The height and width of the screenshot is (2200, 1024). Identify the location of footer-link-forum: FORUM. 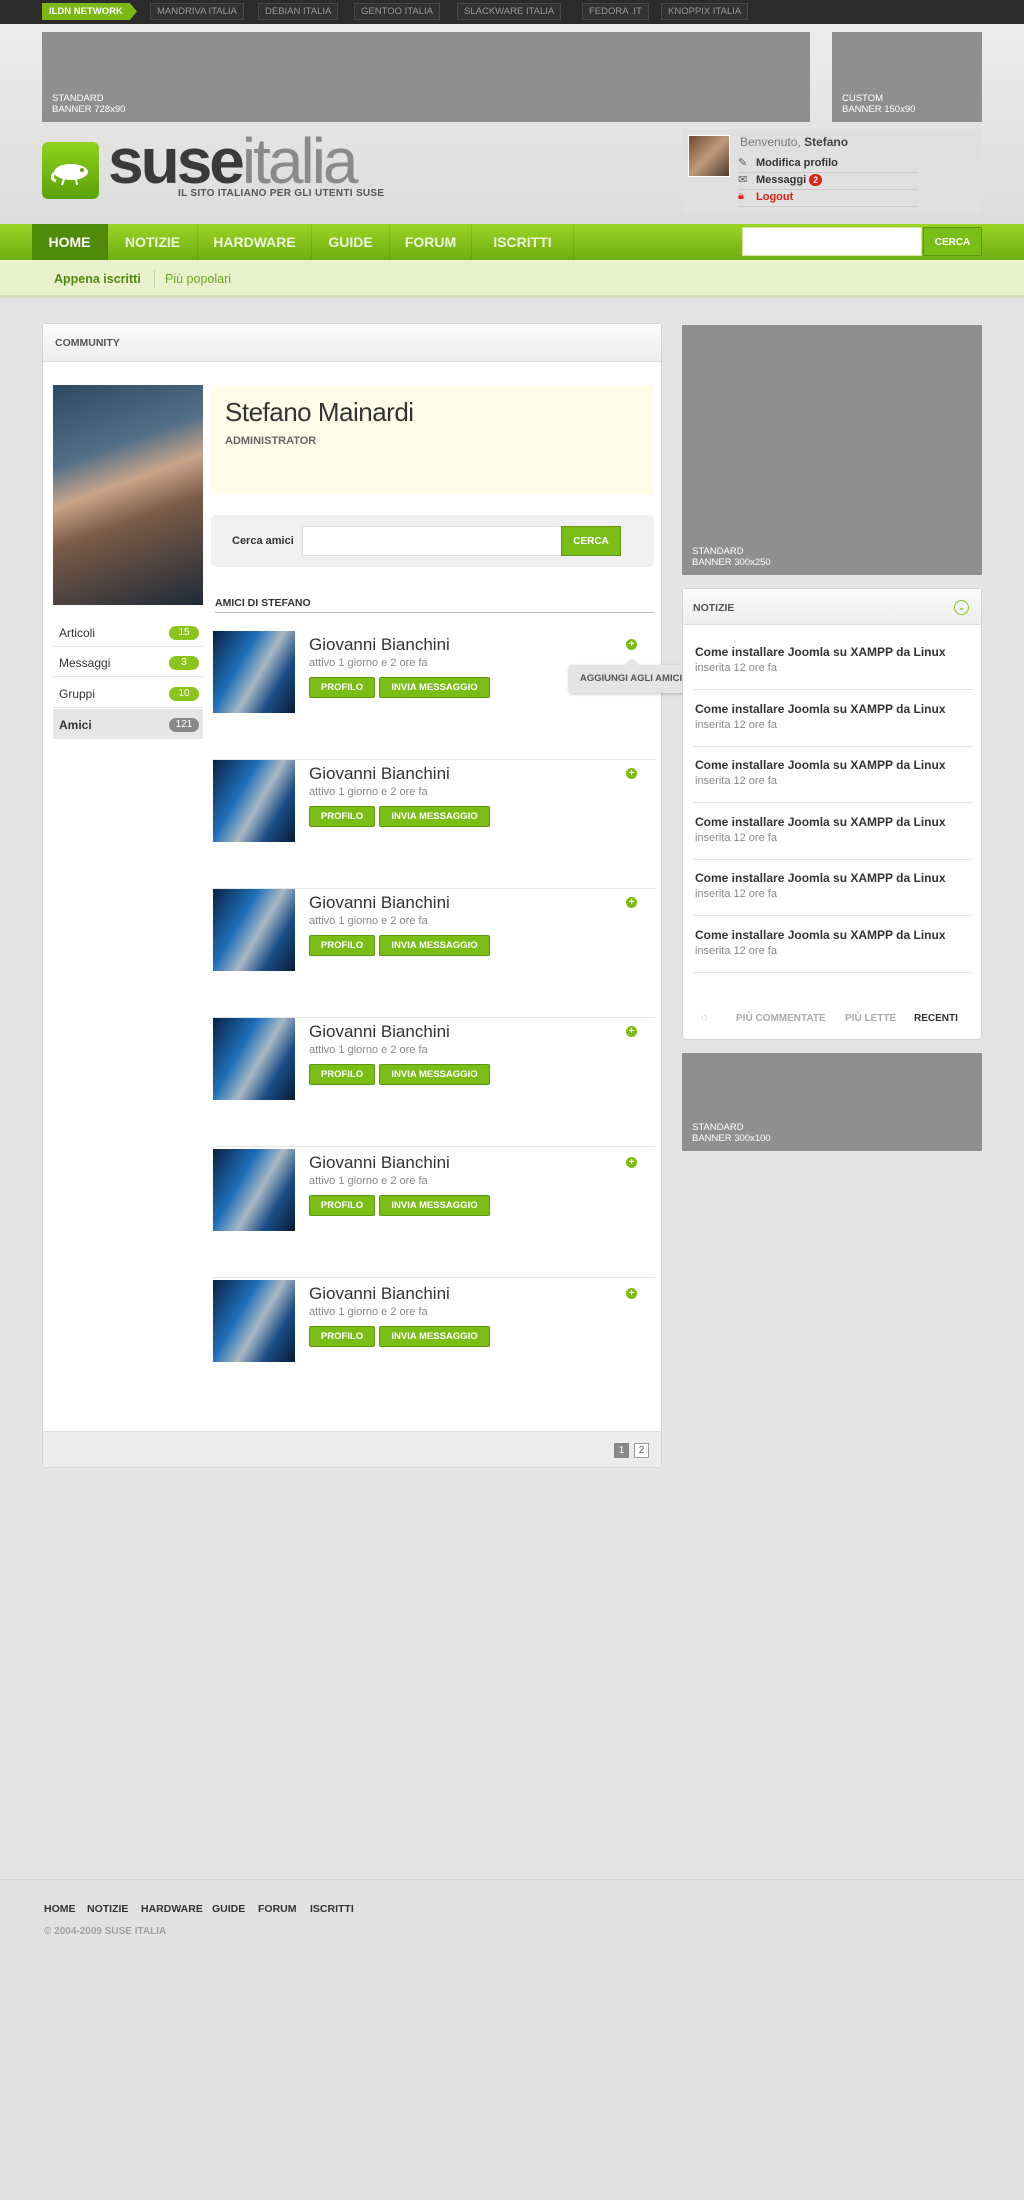
(277, 1909).